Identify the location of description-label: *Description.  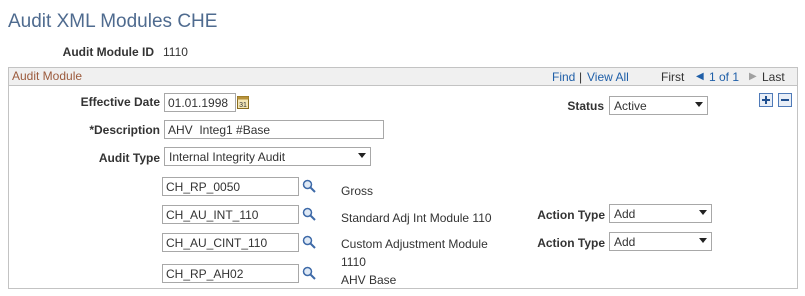
(124, 130).